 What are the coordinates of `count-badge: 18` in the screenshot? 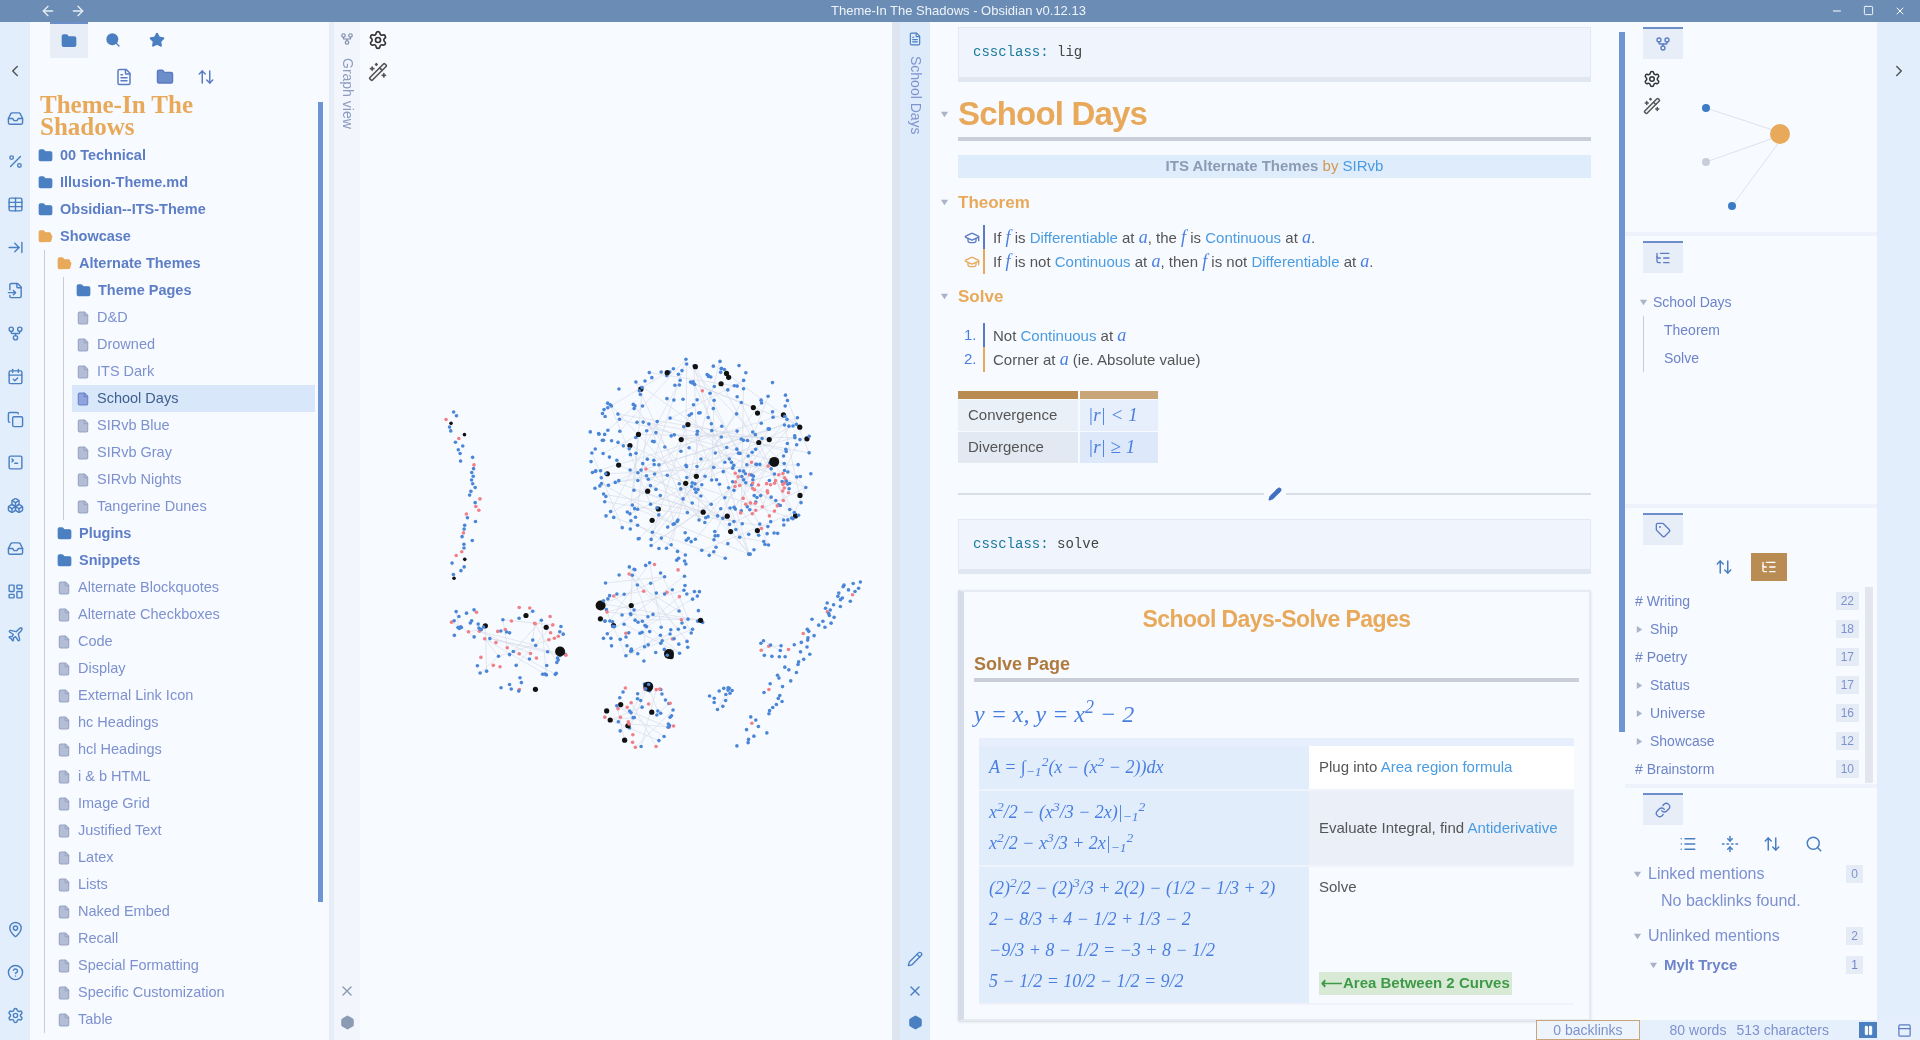 It's located at (1847, 629).